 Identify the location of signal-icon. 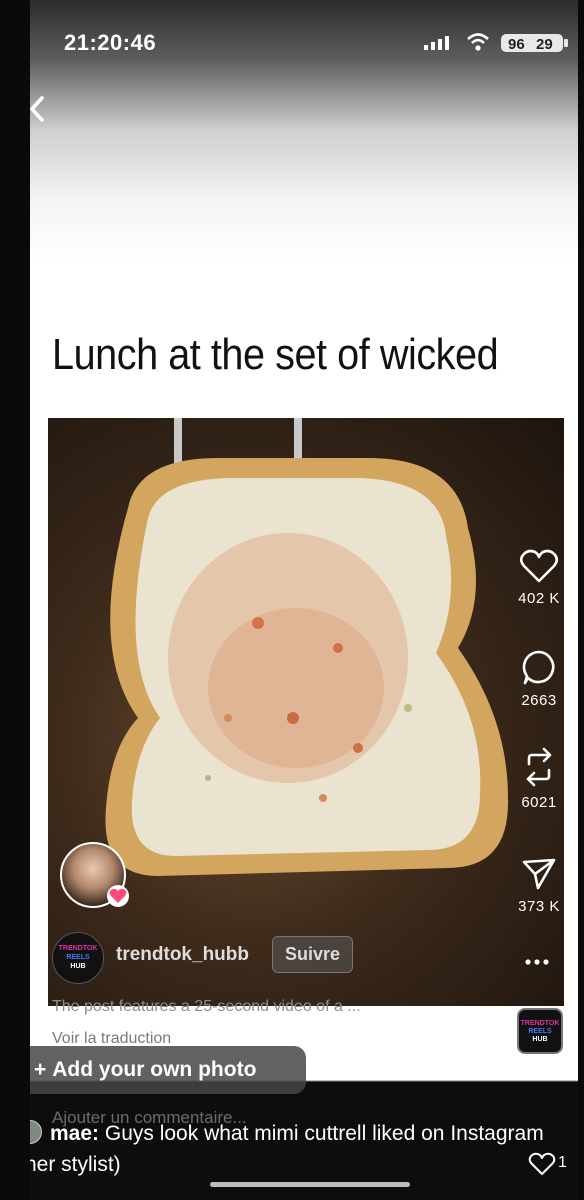
(436, 43).